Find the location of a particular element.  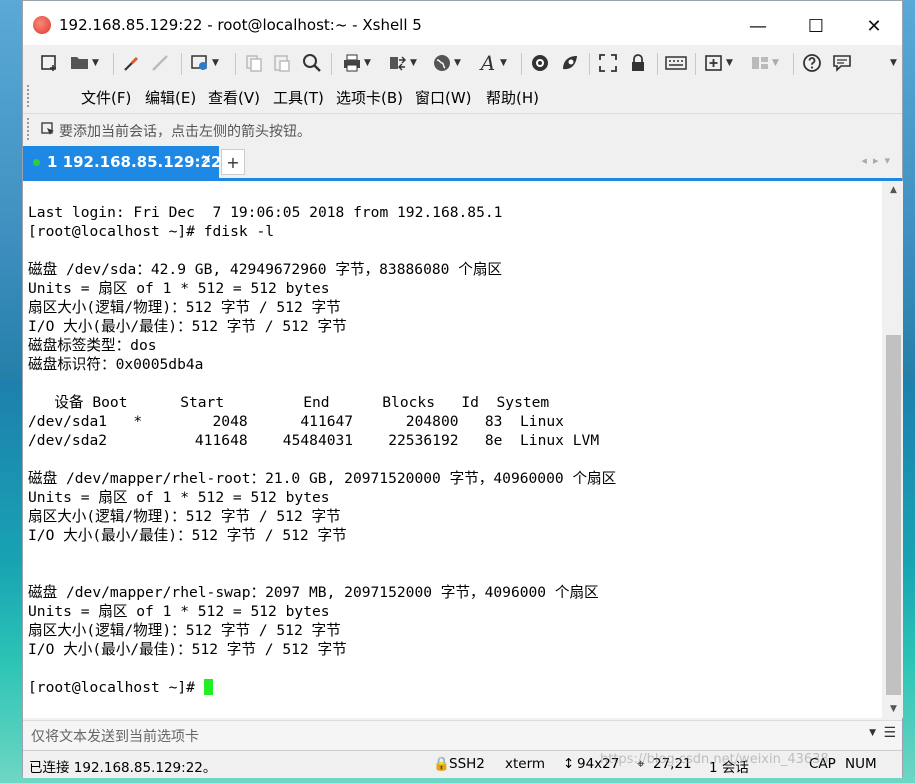

paste-icon is located at coordinates (282, 63).